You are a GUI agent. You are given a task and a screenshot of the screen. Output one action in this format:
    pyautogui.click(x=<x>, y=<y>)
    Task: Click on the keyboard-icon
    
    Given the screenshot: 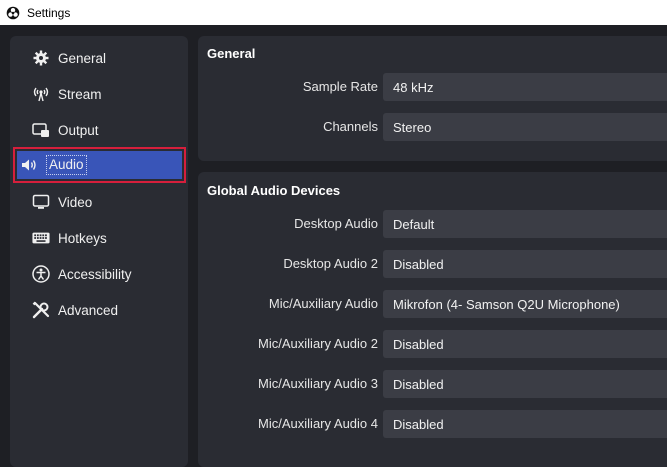 What is the action you would take?
    pyautogui.click(x=41, y=238)
    